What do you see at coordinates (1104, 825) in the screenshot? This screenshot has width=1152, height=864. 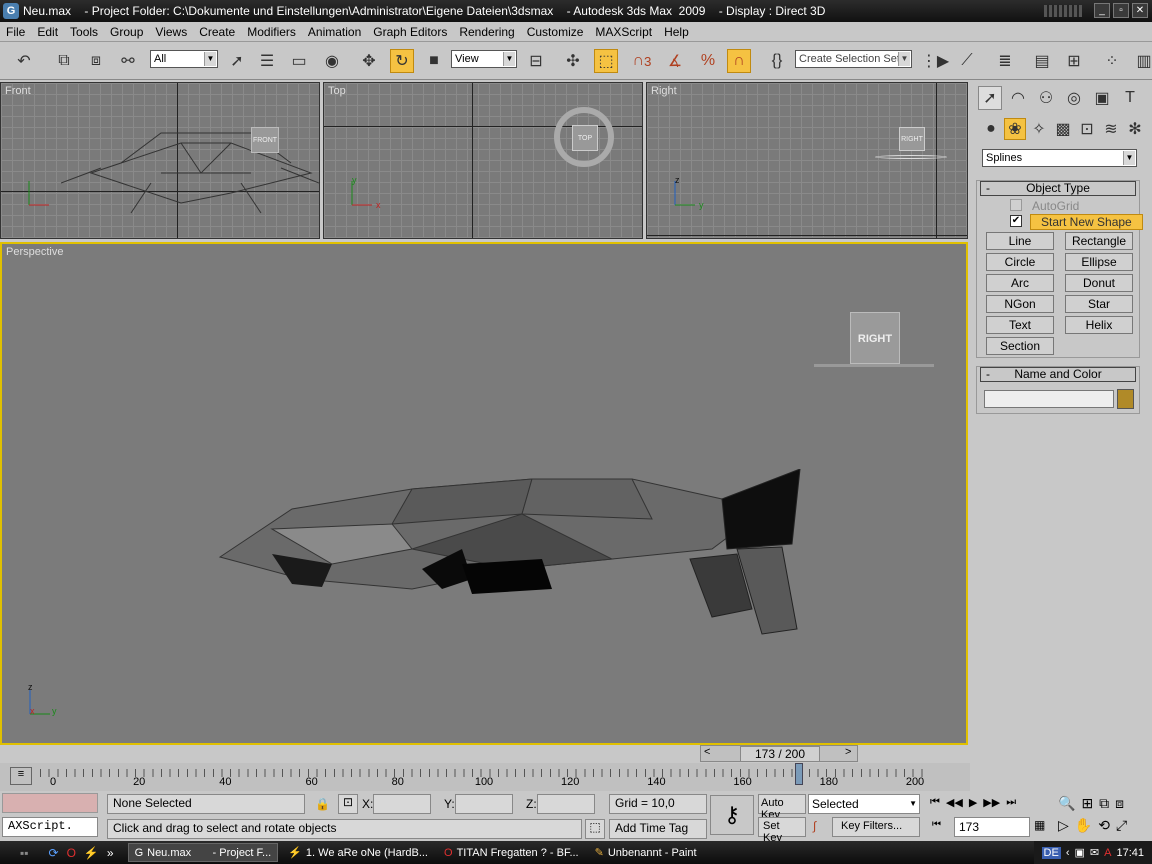 I see `orbit-icon: ⟲` at bounding box center [1104, 825].